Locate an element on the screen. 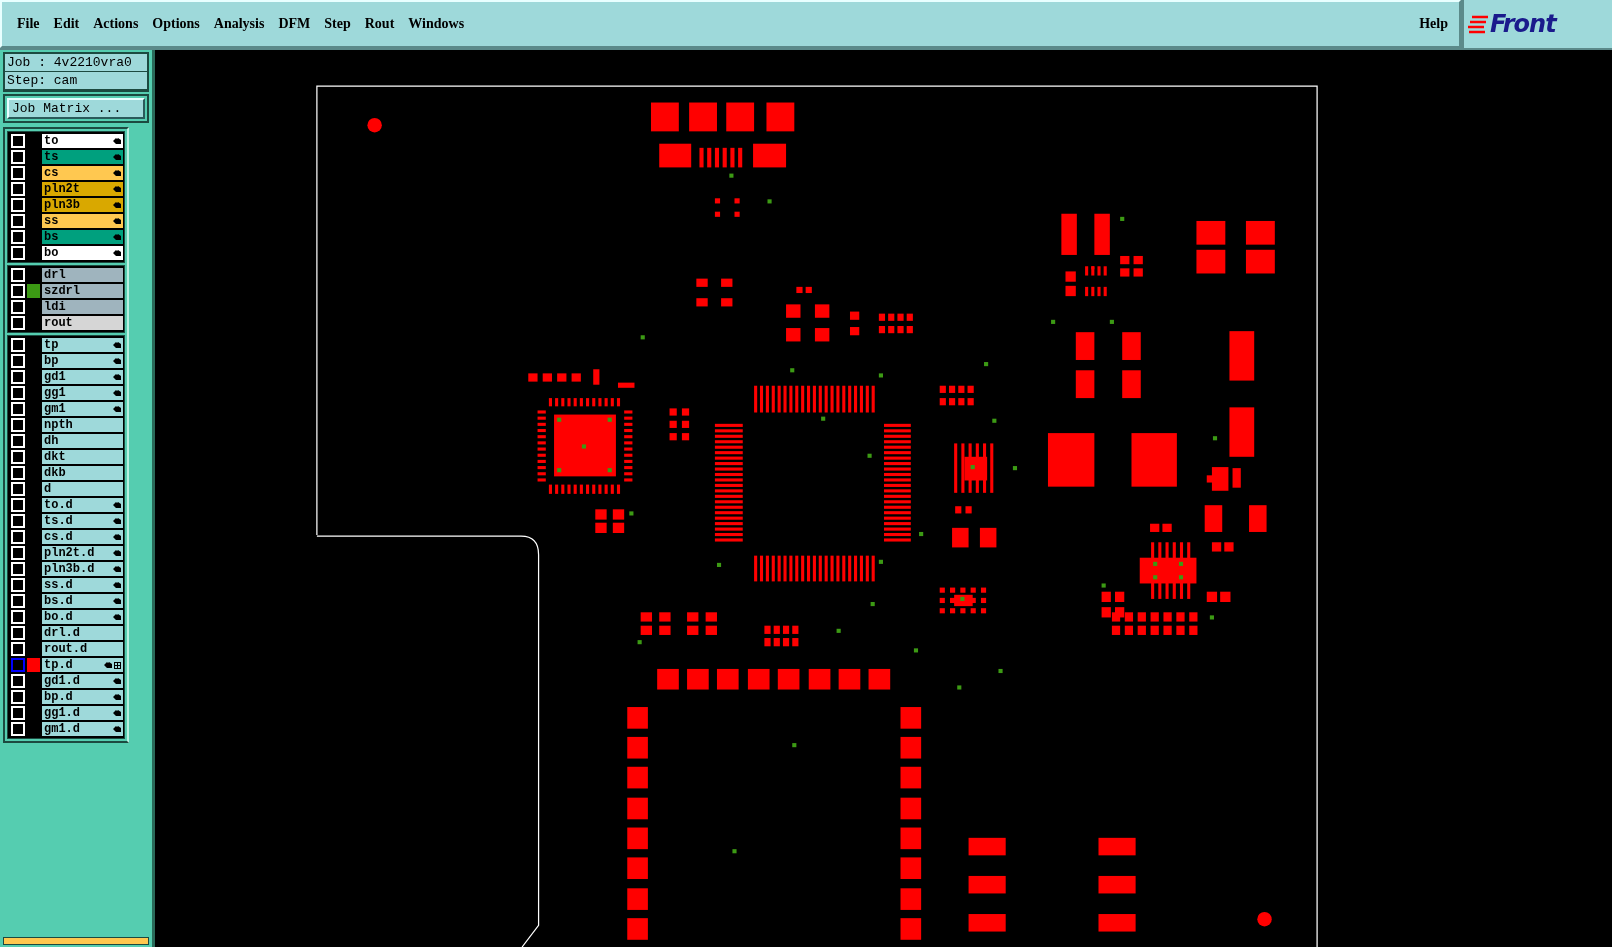 This screenshot has width=1612, height=947. grid-icon is located at coordinates (117, 665).